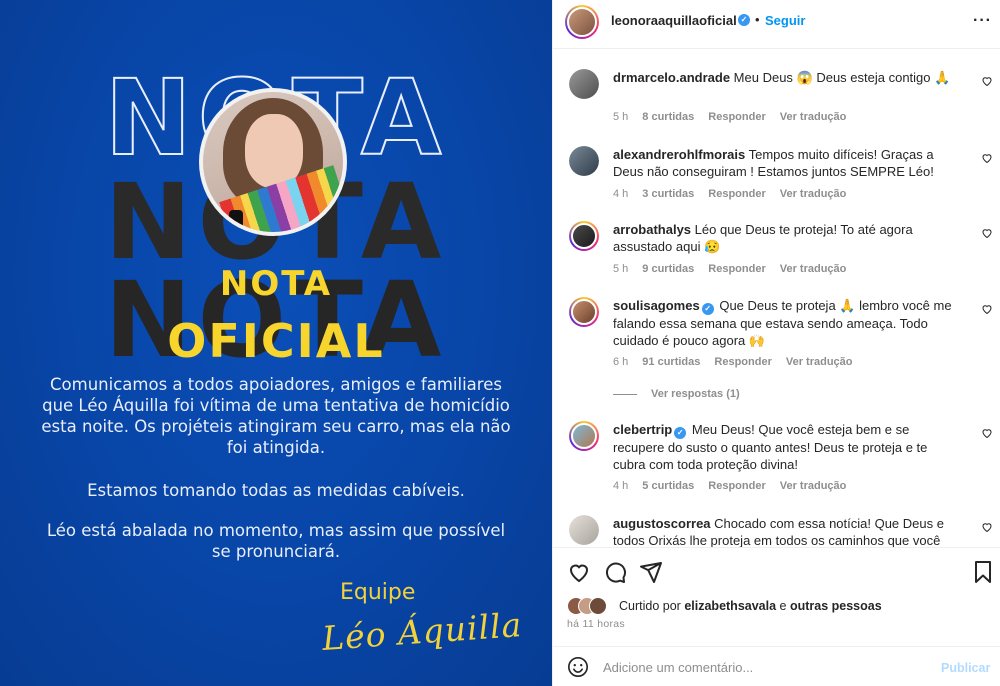  What do you see at coordinates (671, 77) in the screenshot?
I see `comment-username: drmarcelo.andrade` at bounding box center [671, 77].